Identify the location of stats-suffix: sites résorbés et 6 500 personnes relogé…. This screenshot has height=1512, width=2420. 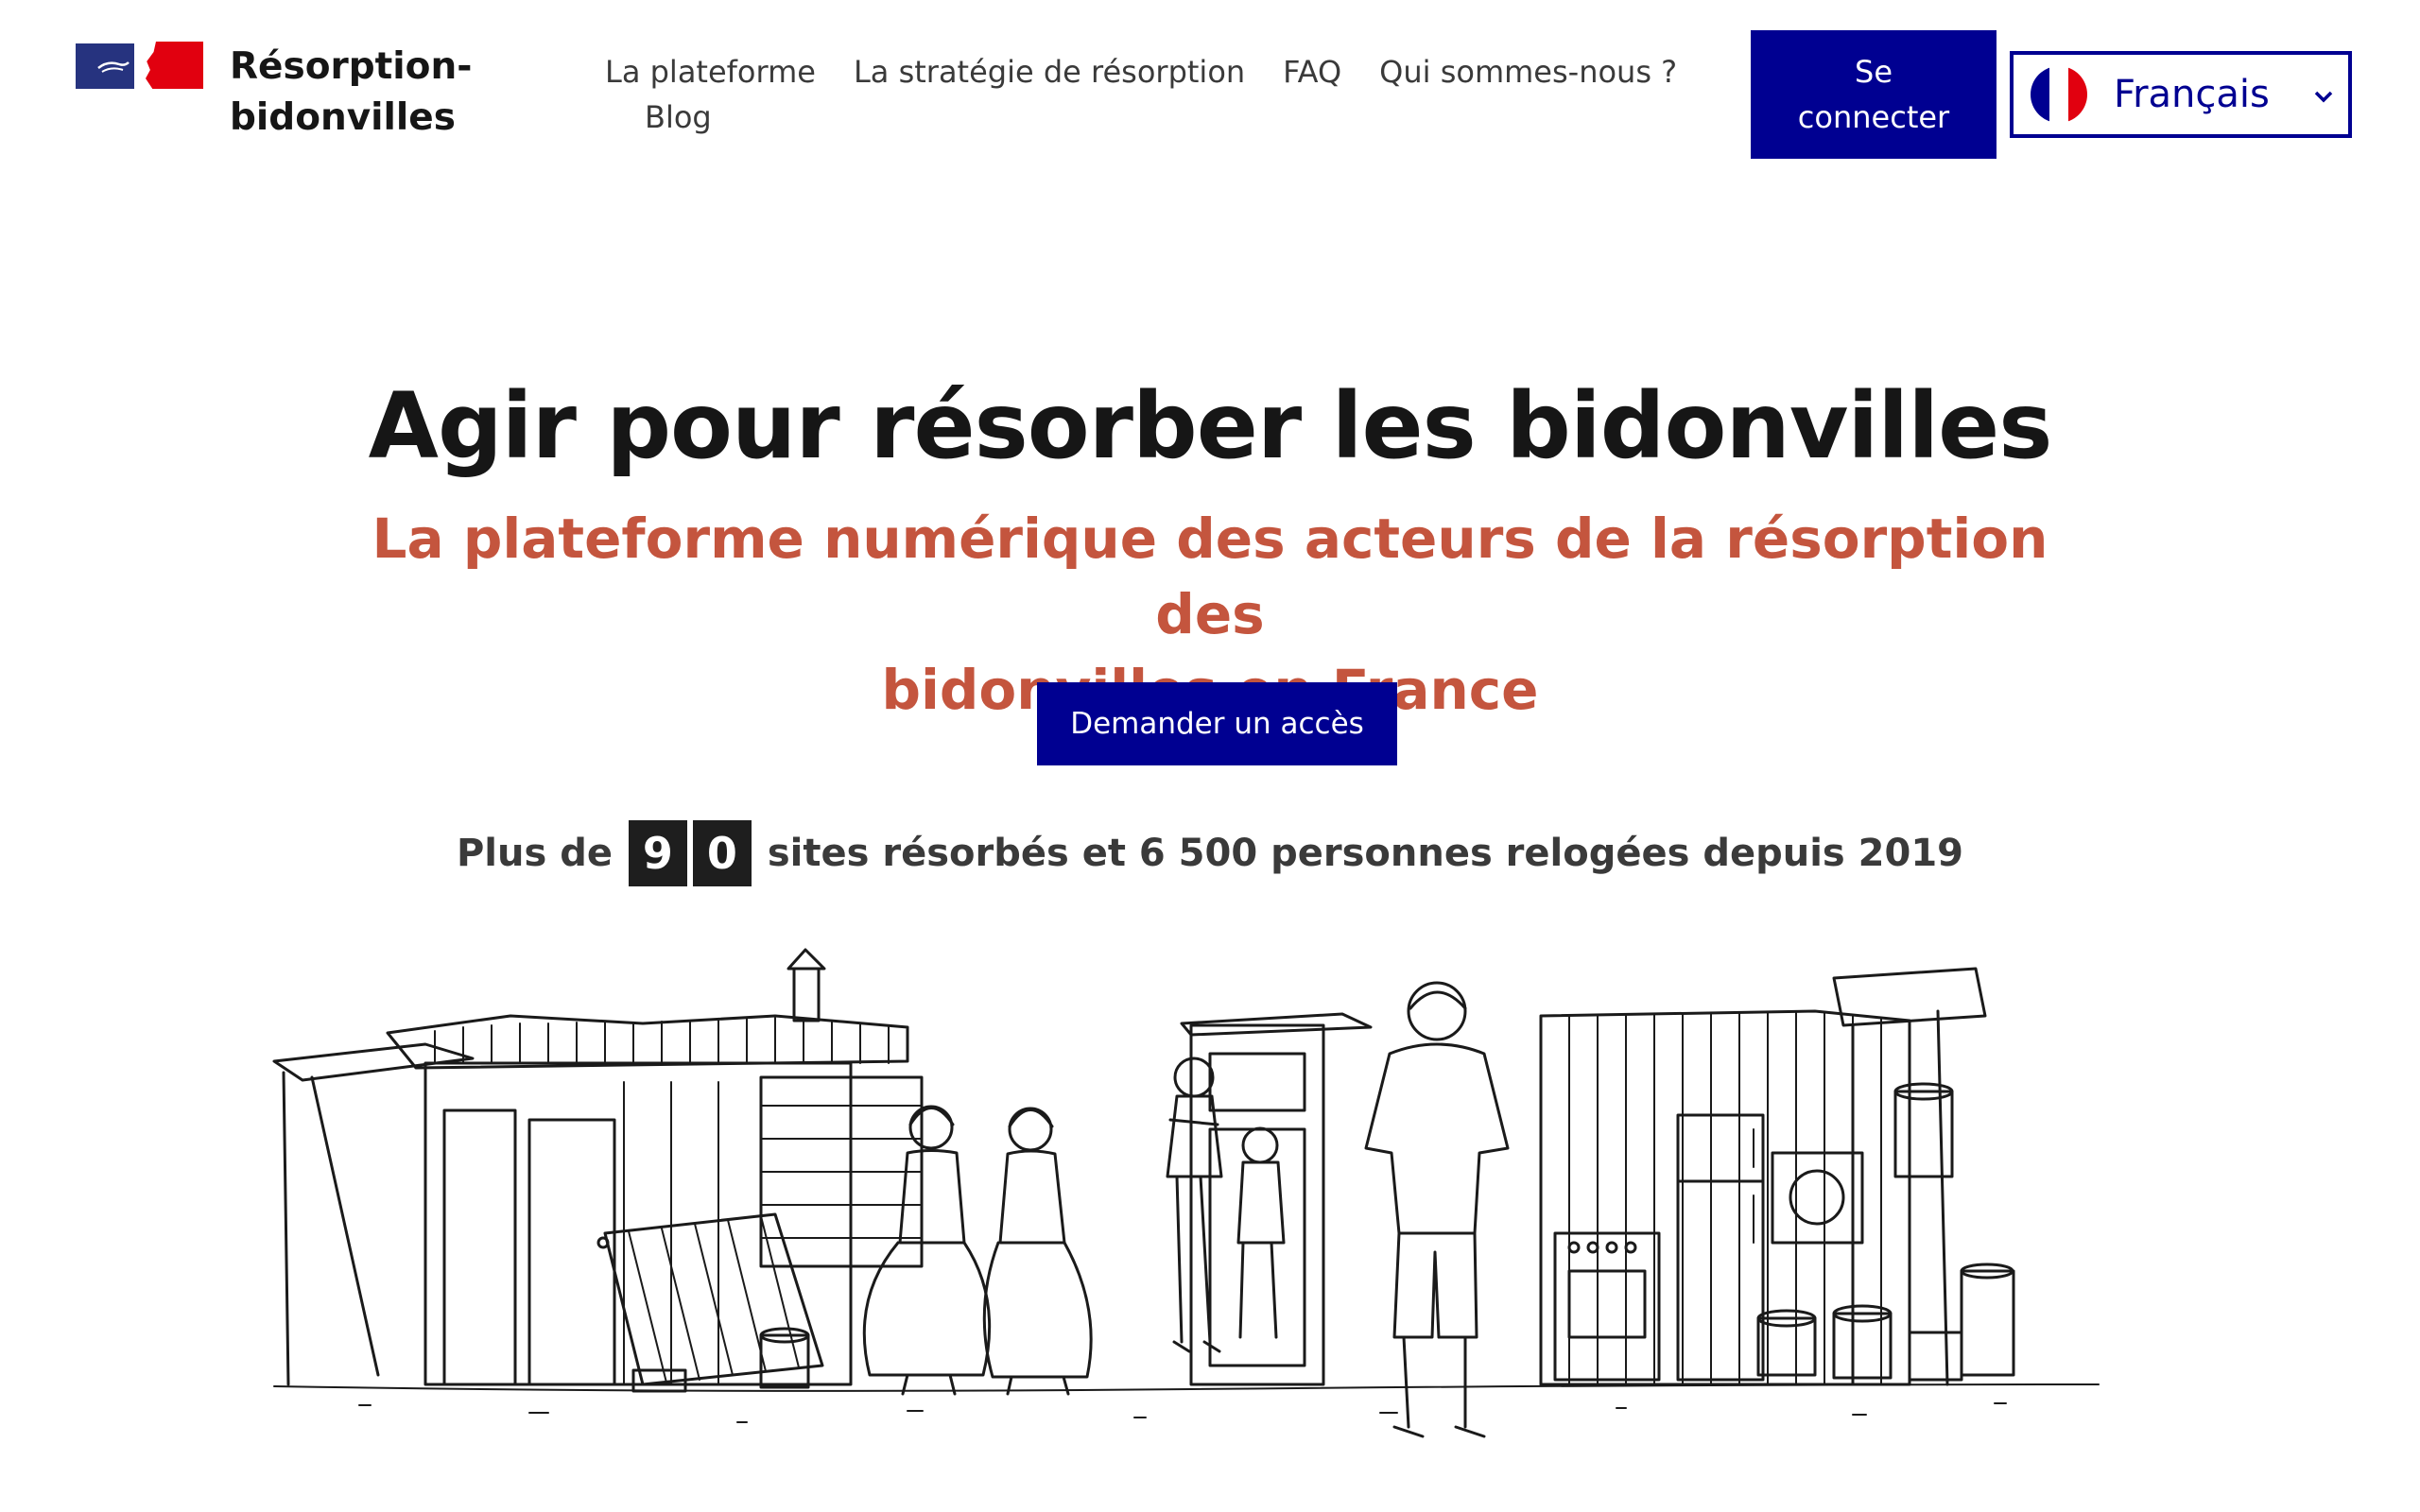
(1365, 853).